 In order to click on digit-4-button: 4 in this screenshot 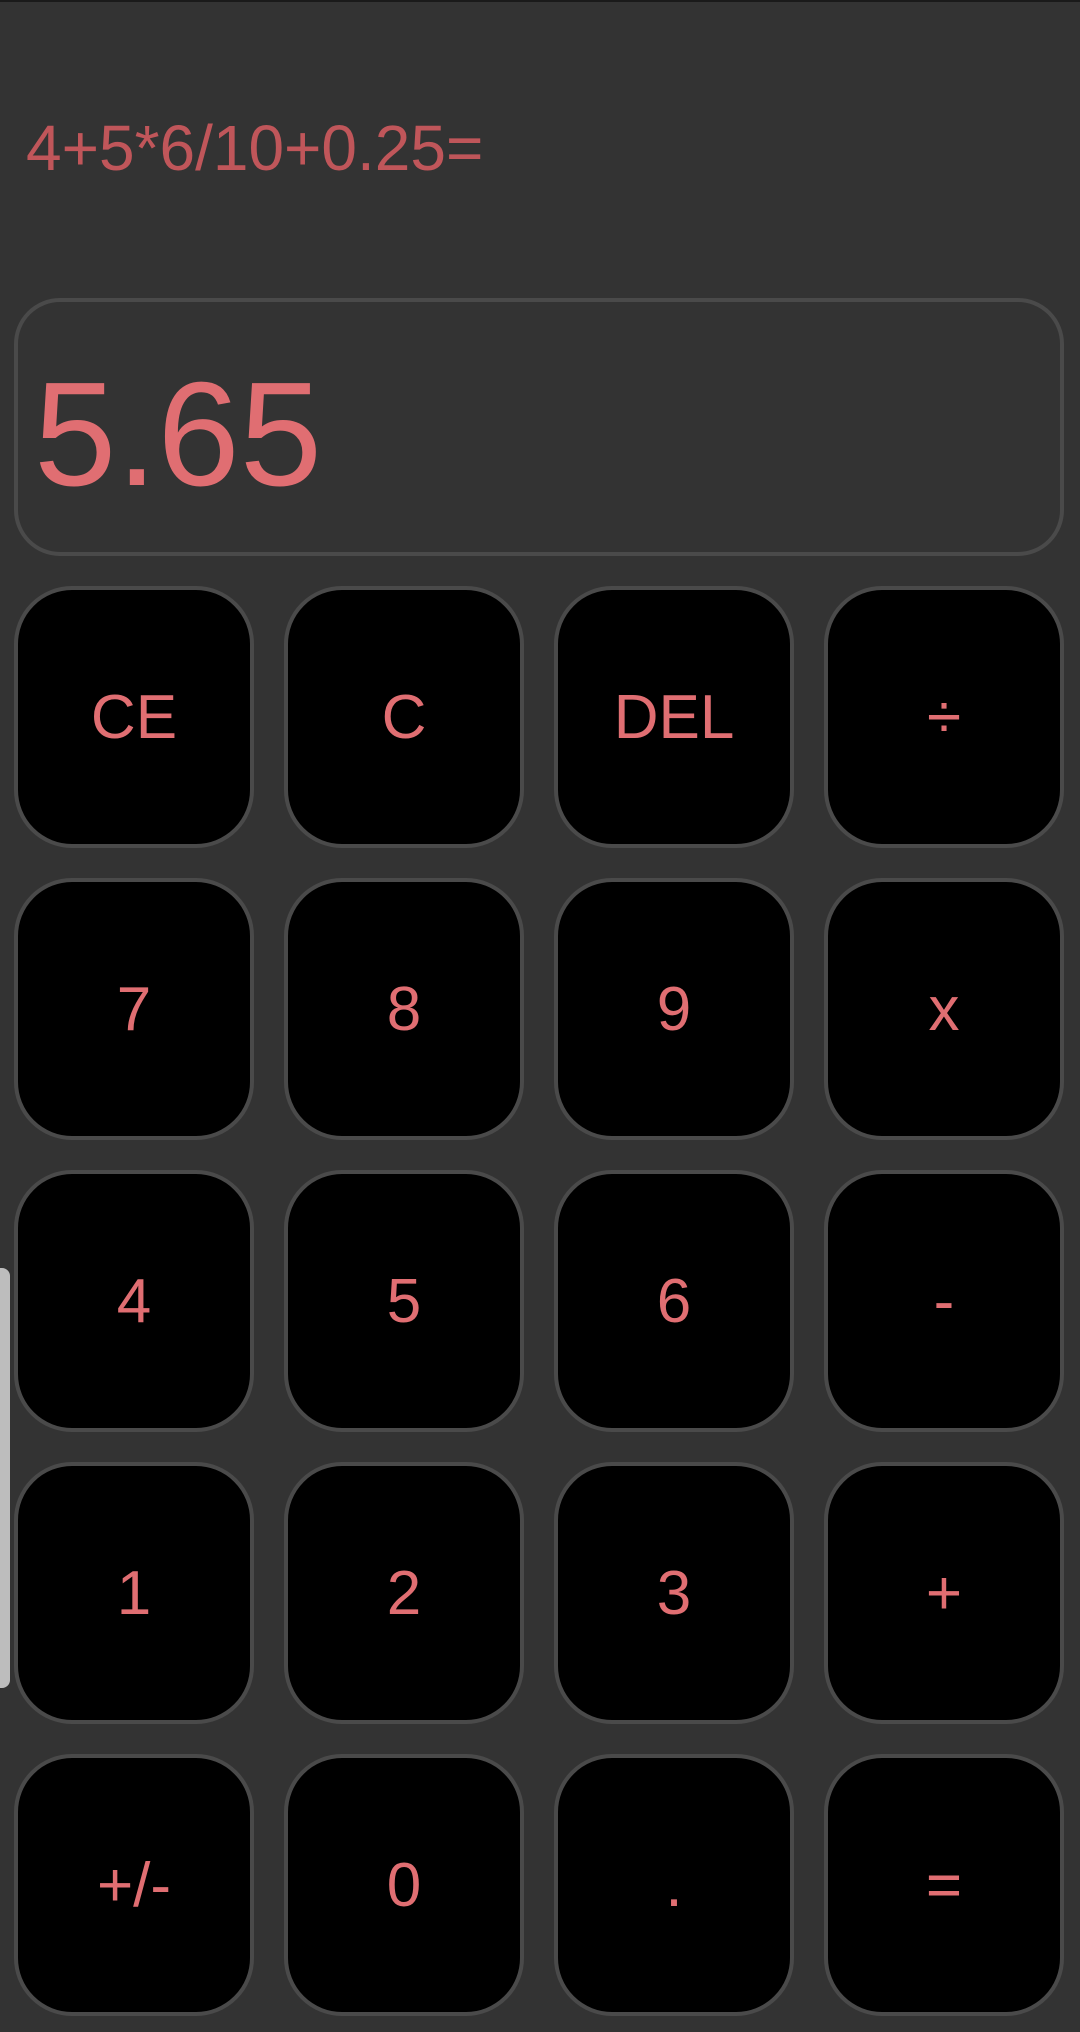, I will do `click(134, 1301)`.